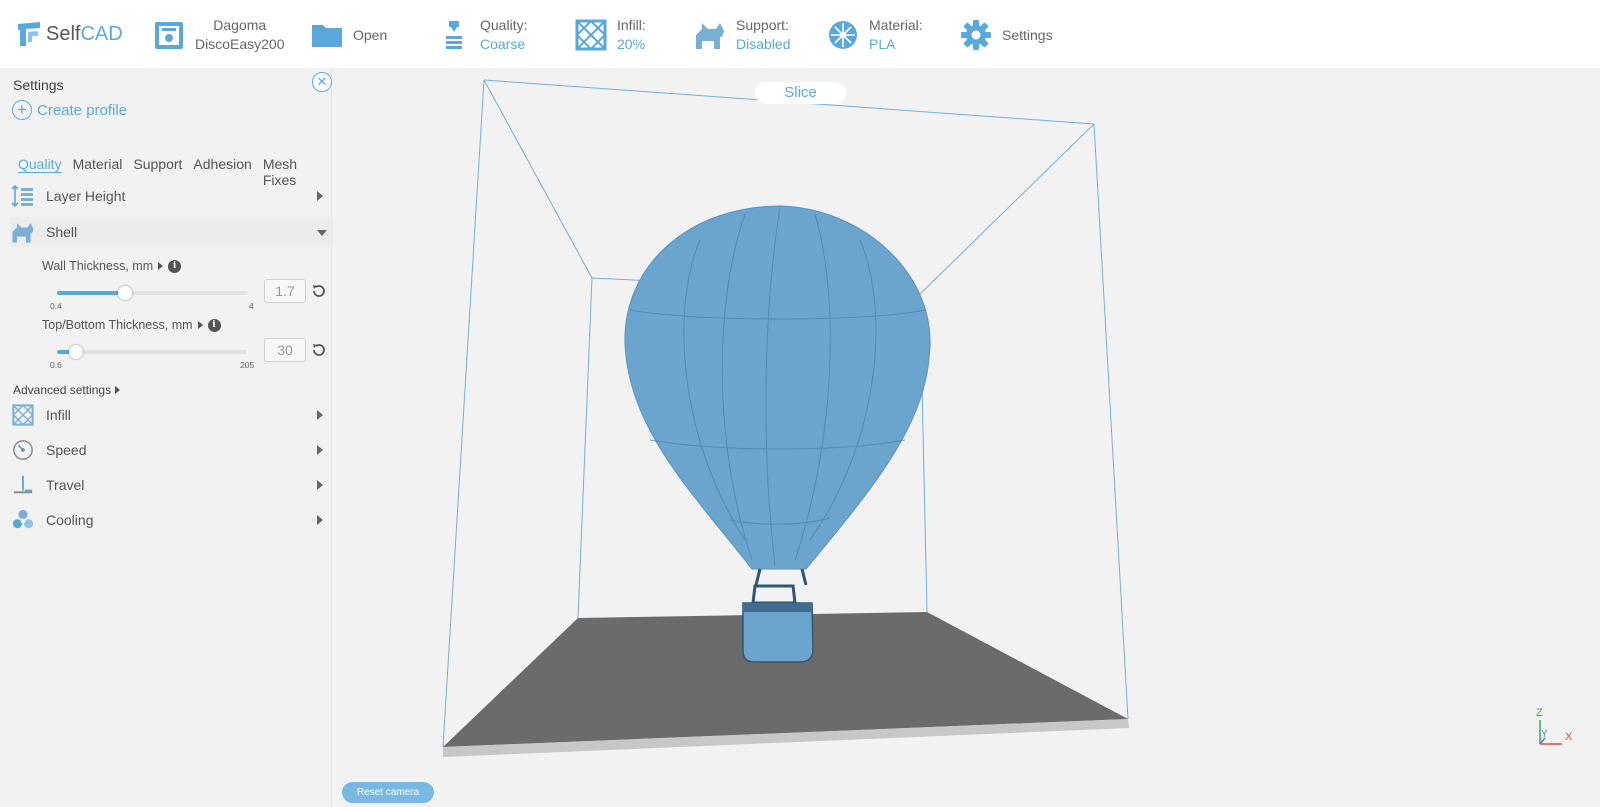 This screenshot has width=1600, height=807. What do you see at coordinates (1569, 737) in the screenshot?
I see `axis-x-label: X` at bounding box center [1569, 737].